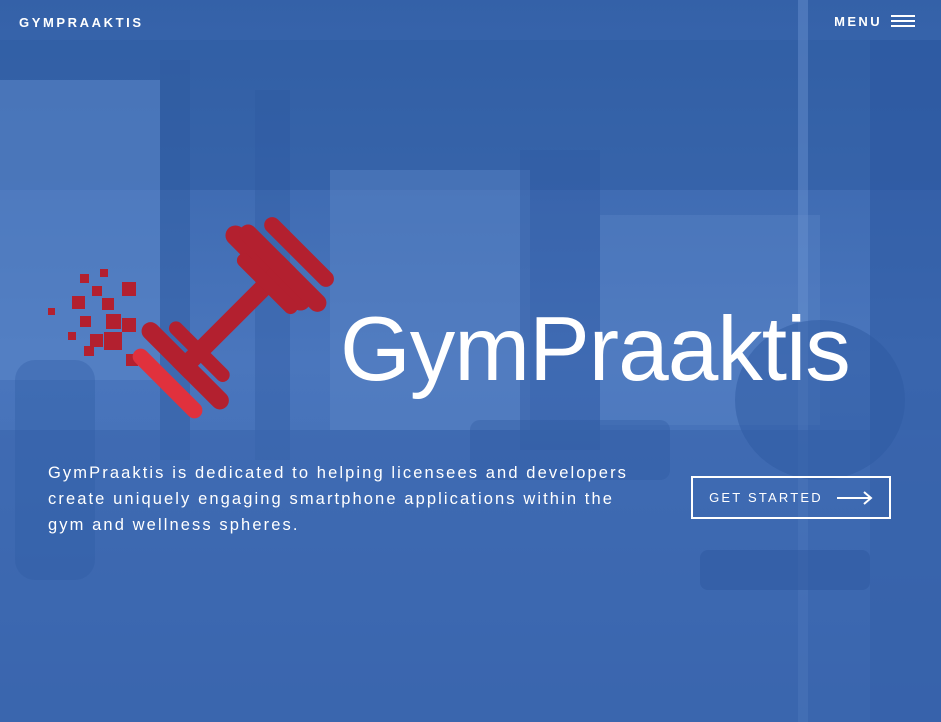 This screenshot has height=722, width=941. Describe the element at coordinates (766, 497) in the screenshot. I see `get-started-label: GET STARTED` at that location.